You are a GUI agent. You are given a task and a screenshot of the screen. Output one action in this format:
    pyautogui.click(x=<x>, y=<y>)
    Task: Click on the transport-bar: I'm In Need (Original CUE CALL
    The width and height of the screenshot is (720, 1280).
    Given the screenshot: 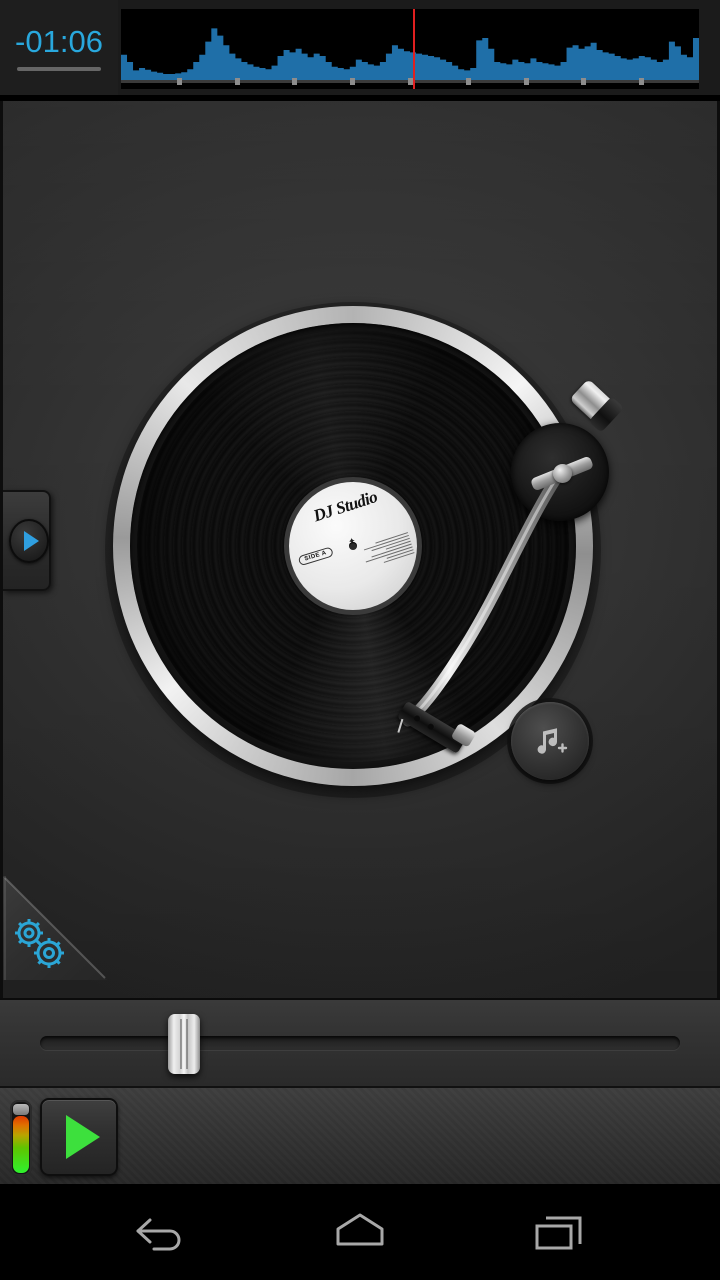 What is the action you would take?
    pyautogui.click(x=360, y=1135)
    